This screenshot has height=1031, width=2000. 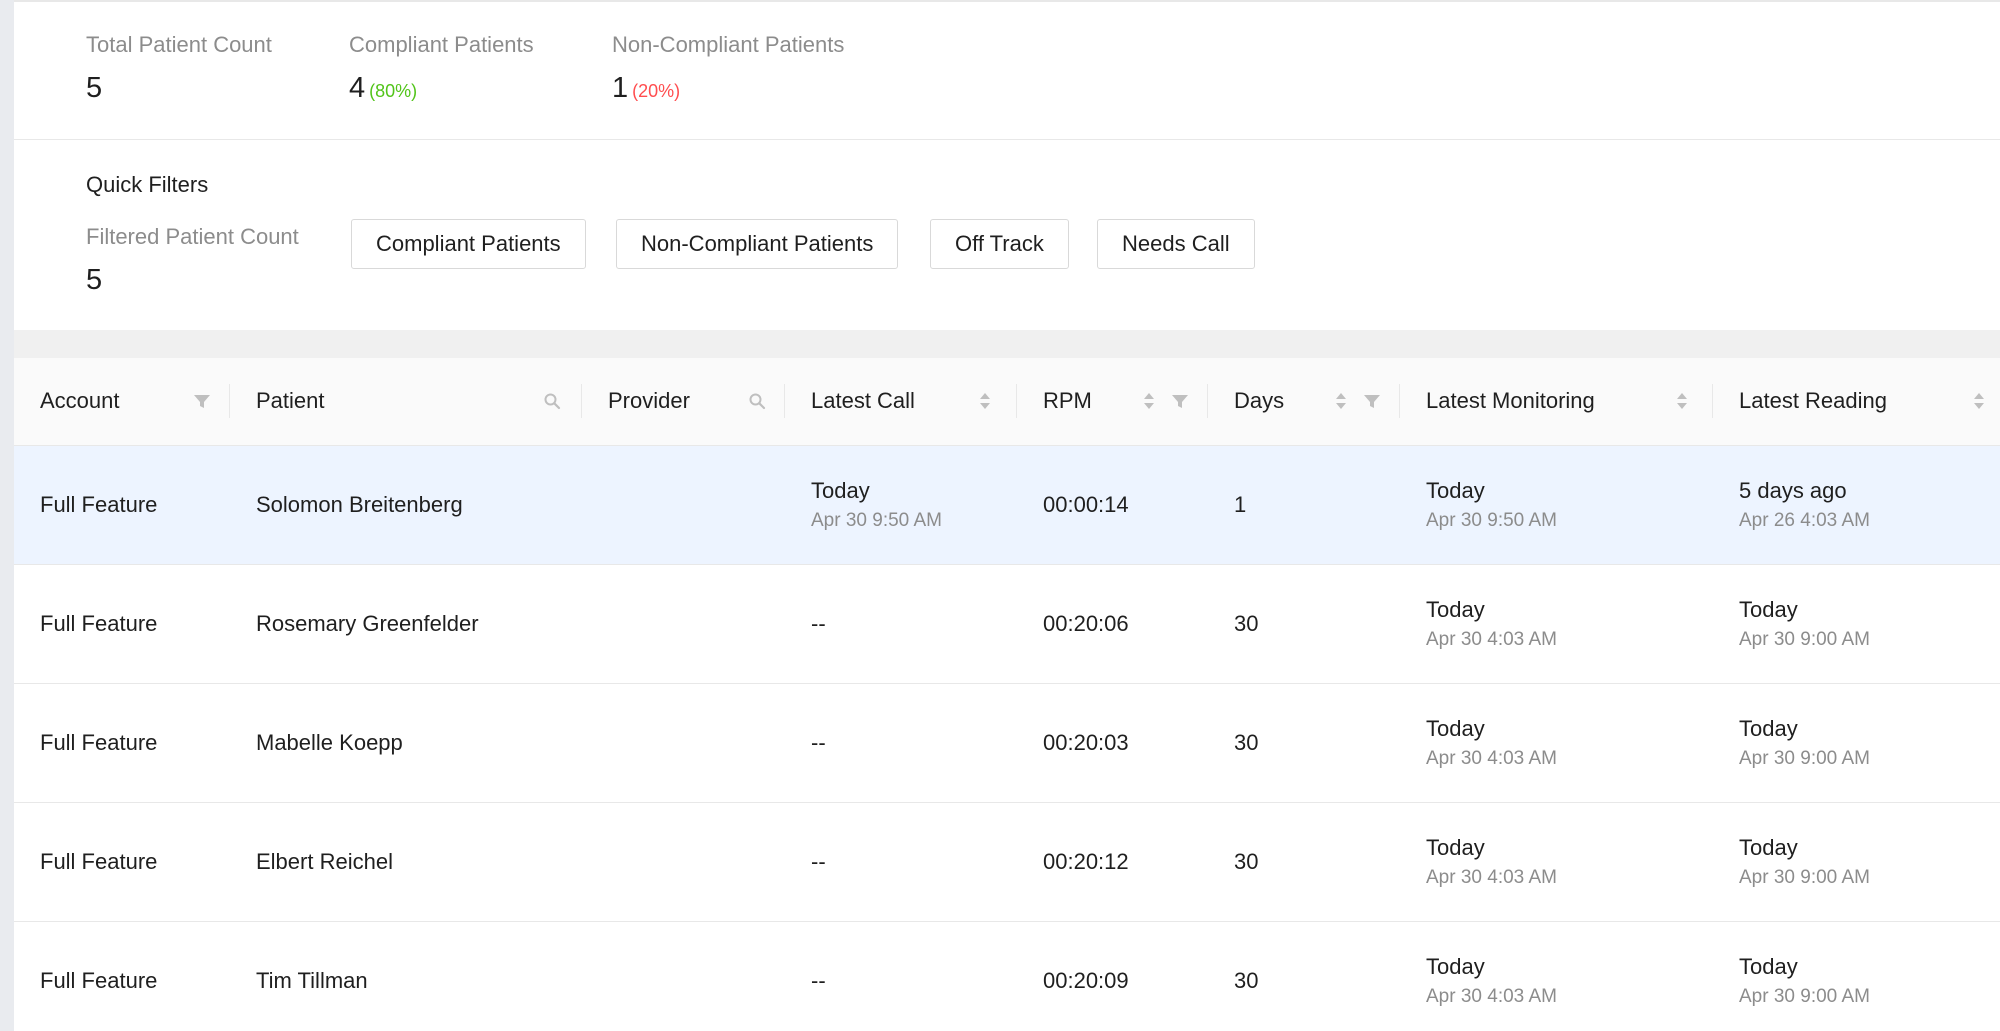 What do you see at coordinates (728, 88) in the screenshot?
I see `stat-value: 1 (20%)` at bounding box center [728, 88].